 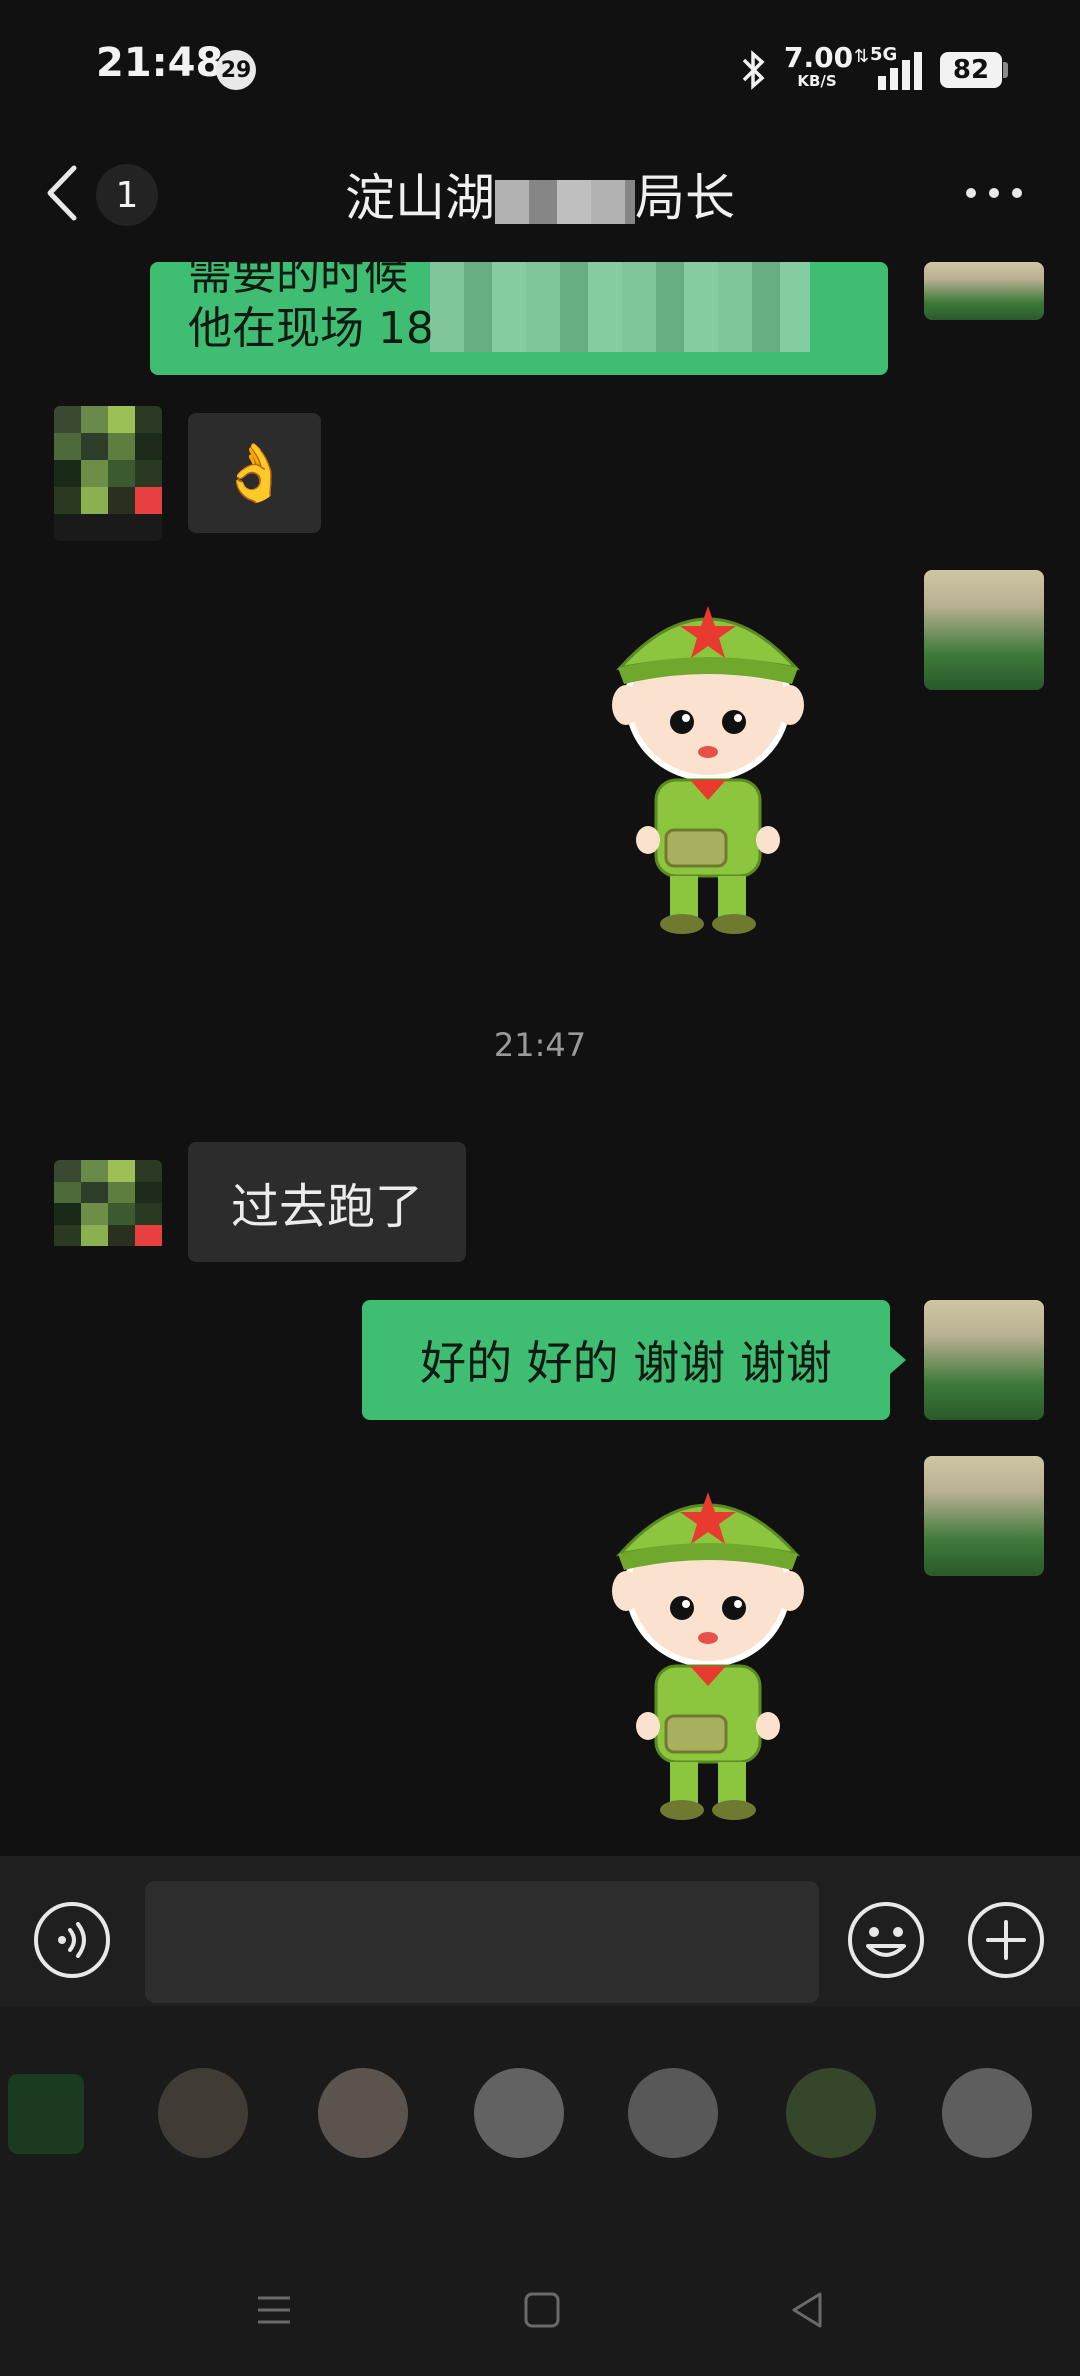 What do you see at coordinates (685, 198) in the screenshot?
I see `chat-title-suffix: 局长` at bounding box center [685, 198].